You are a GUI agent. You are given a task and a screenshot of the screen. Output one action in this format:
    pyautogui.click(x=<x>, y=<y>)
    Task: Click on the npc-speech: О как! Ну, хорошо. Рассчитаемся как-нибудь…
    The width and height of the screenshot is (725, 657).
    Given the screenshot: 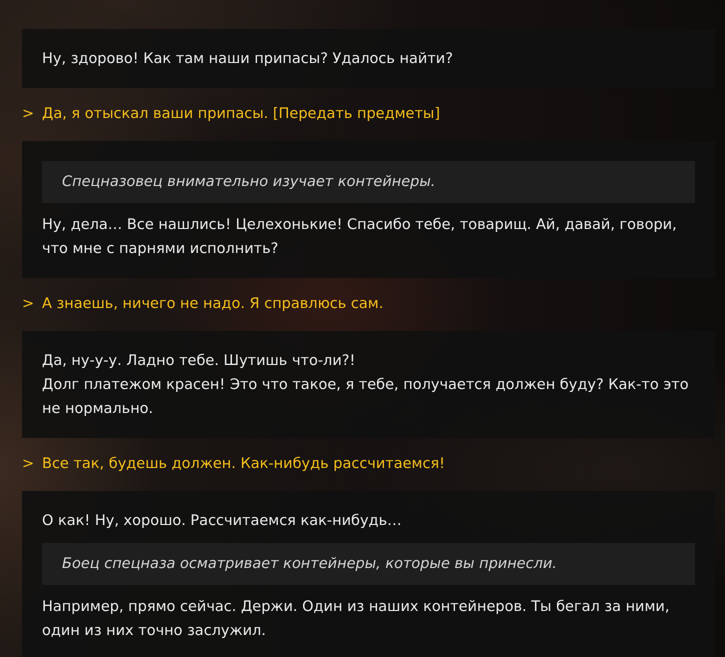 What is the action you would take?
    pyautogui.click(x=222, y=521)
    